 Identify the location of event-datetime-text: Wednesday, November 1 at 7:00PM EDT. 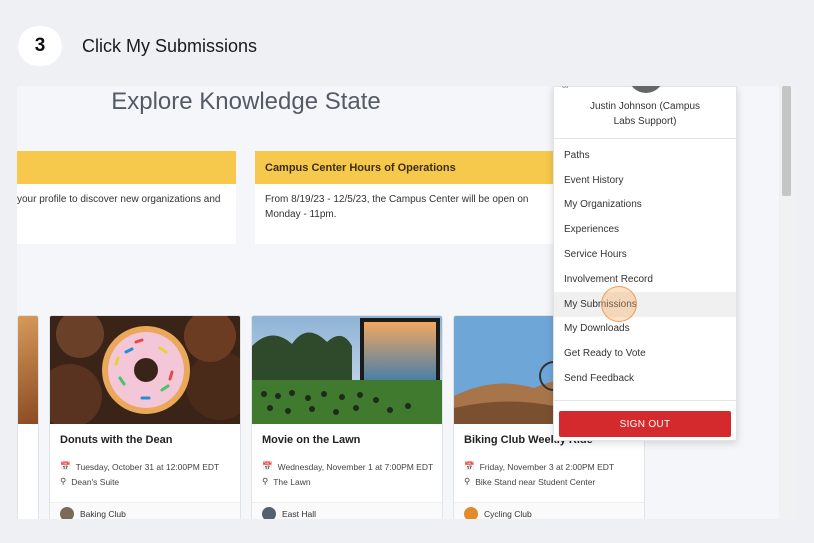
(355, 466).